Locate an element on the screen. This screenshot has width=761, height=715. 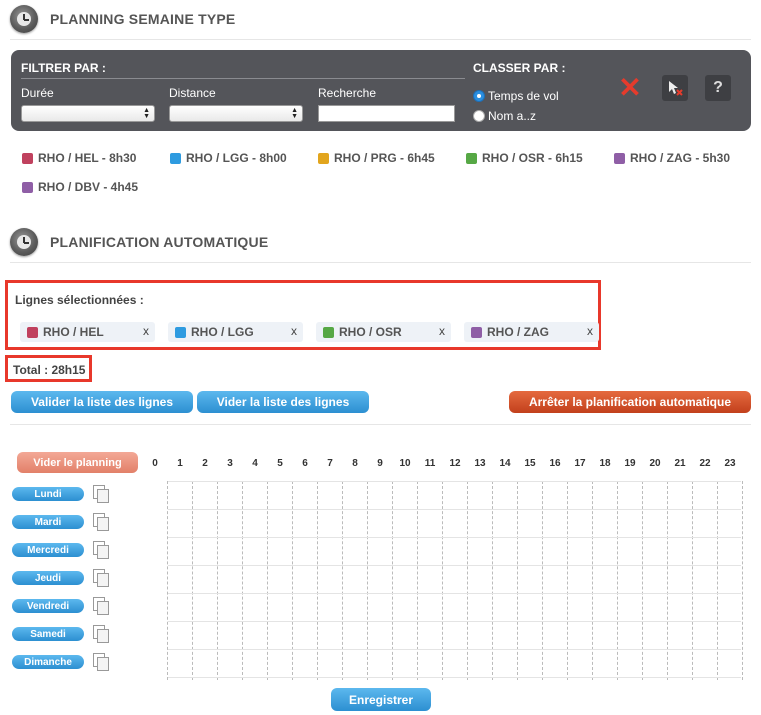
hour-label: 13 is located at coordinates (480, 463).